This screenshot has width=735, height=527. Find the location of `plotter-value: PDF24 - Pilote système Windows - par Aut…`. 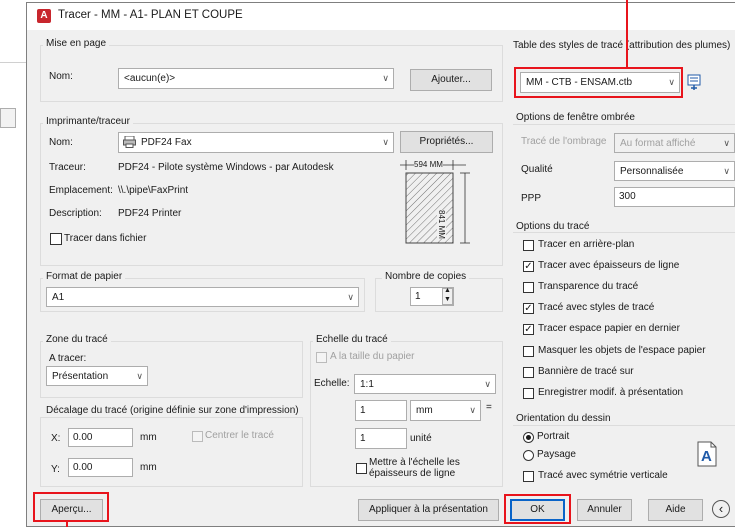

plotter-value: PDF24 - Pilote système Windows - par Aut… is located at coordinates (226, 167).